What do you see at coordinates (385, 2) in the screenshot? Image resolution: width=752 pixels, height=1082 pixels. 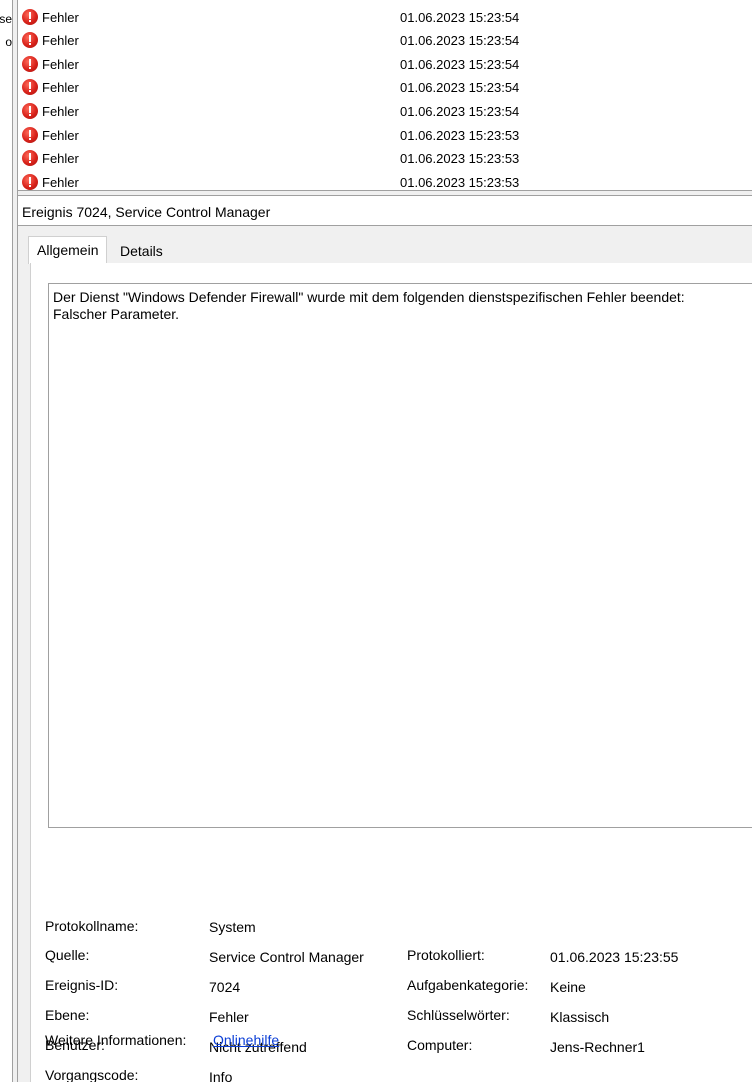 I see `table-row` at bounding box center [385, 2].